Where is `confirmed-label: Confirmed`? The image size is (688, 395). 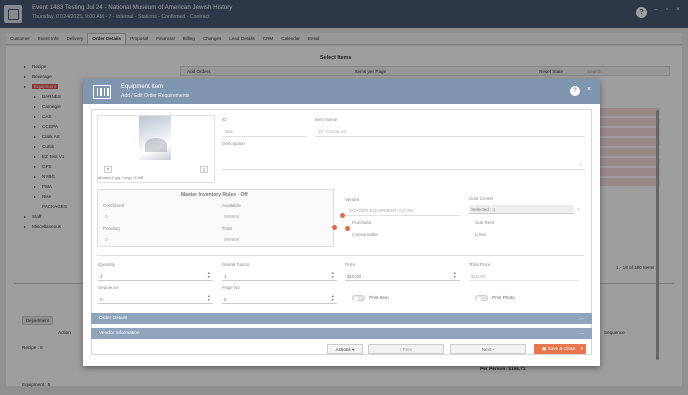
confirmed-label: Confirmed is located at coordinates (114, 205).